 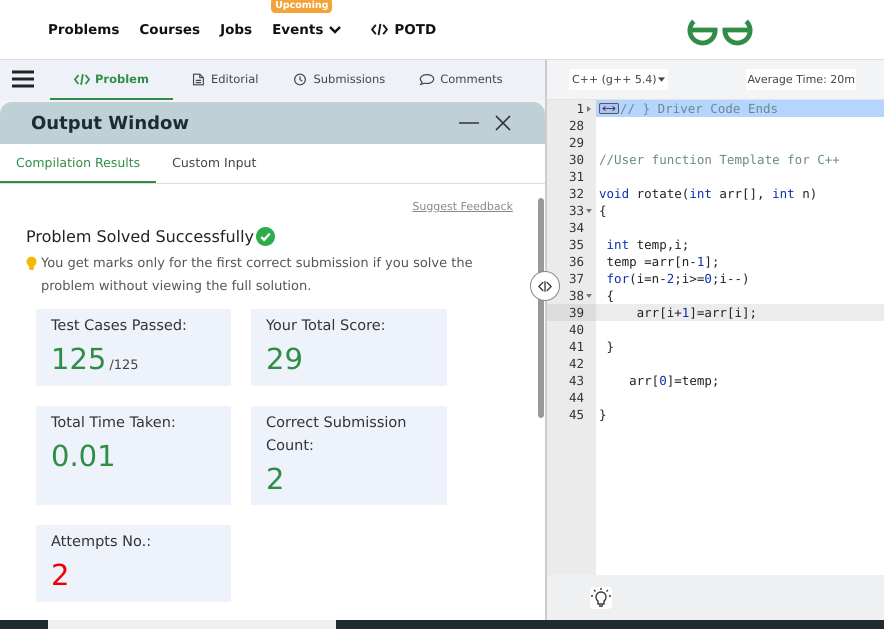 I want to click on fold-right-icon, so click(x=589, y=109).